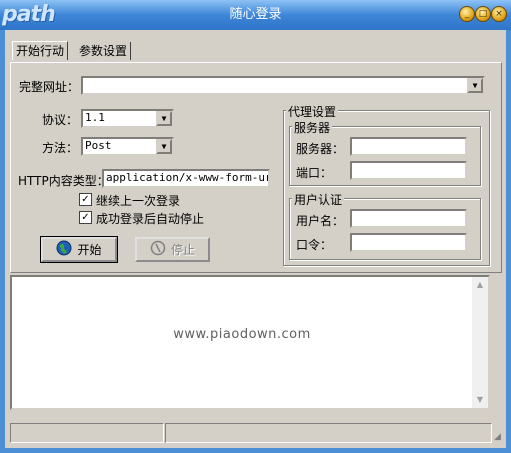  Describe the element at coordinates (483, 14) in the screenshot. I see `maximize-button: □` at that location.